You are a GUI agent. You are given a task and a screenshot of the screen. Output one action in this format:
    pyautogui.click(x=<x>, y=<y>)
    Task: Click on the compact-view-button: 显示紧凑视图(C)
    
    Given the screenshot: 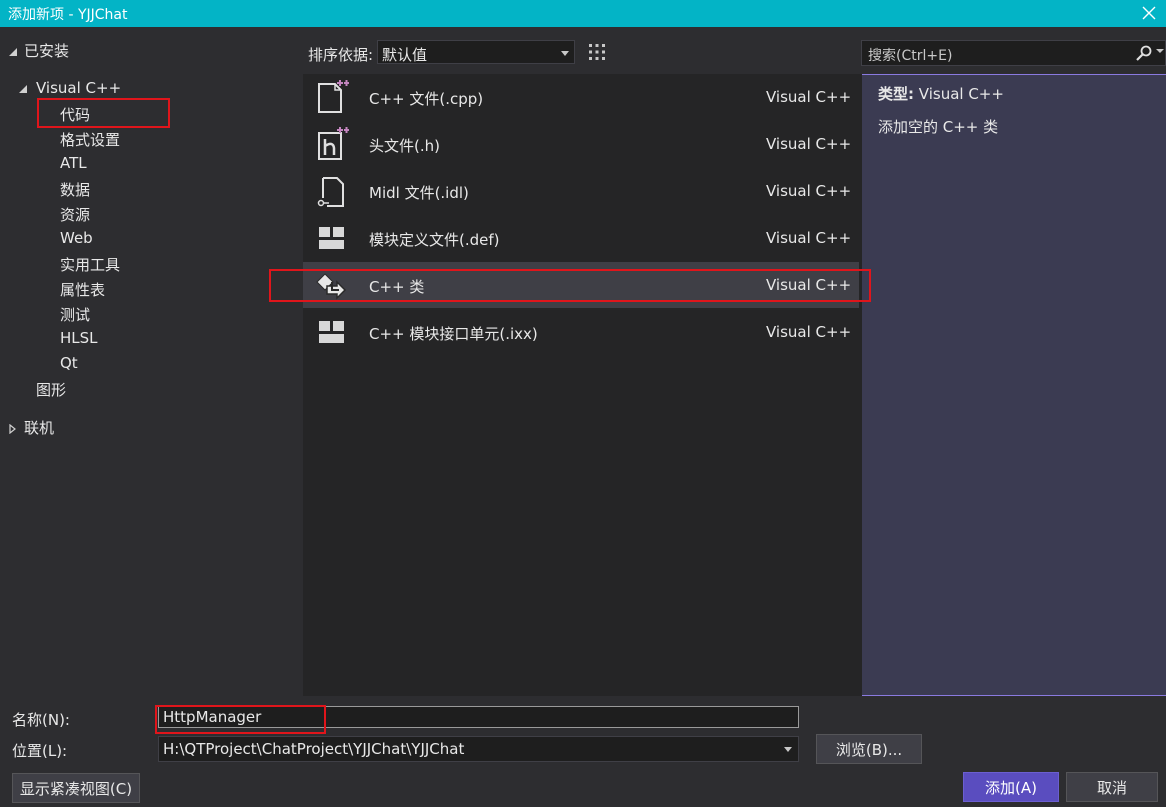 What is the action you would take?
    pyautogui.click(x=76, y=788)
    